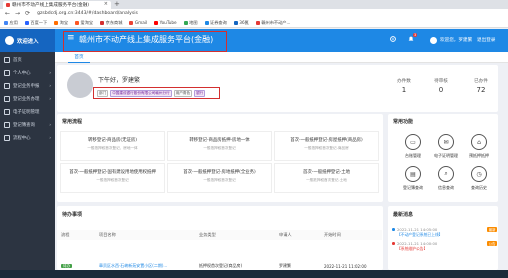 This screenshot has width=508, height=278. Describe the element at coordinates (447, 233) in the screenshot. I see `news-item: 2022-11-21 14:05:00 【不动产登记系统已上线】 最新` at that location.